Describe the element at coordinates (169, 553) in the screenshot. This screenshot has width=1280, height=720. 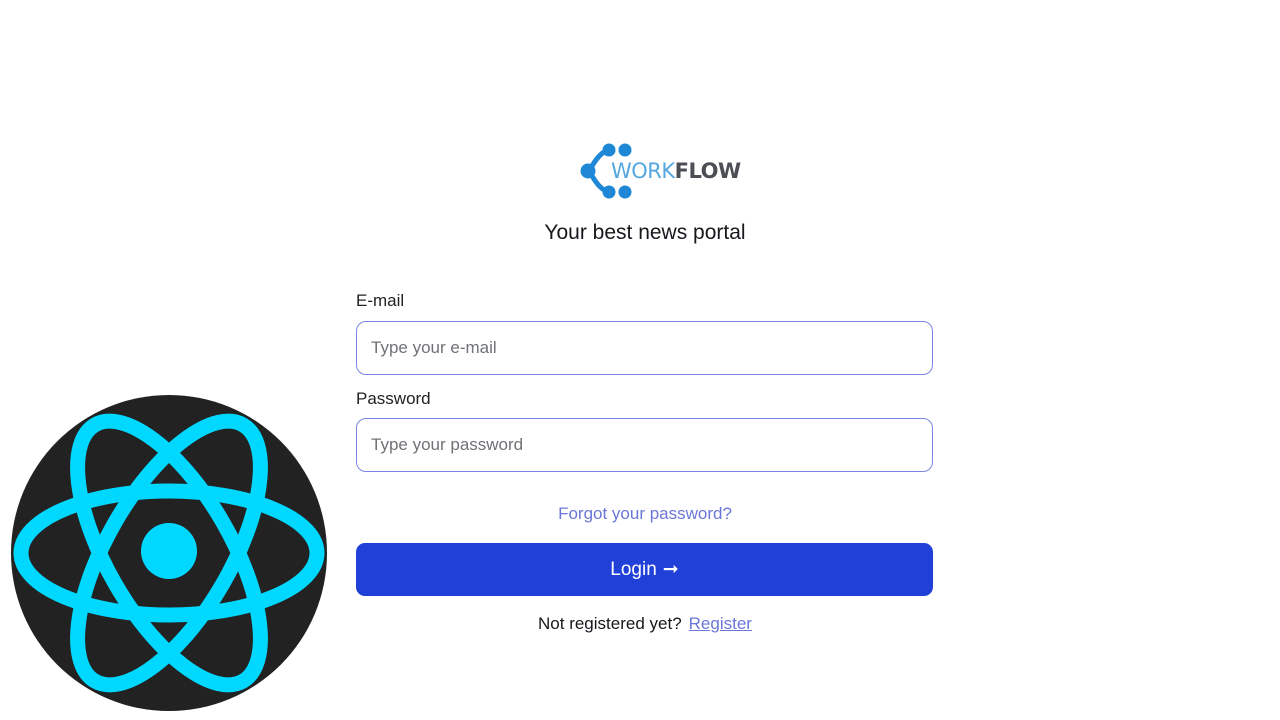
I see `react-logo-icon` at that location.